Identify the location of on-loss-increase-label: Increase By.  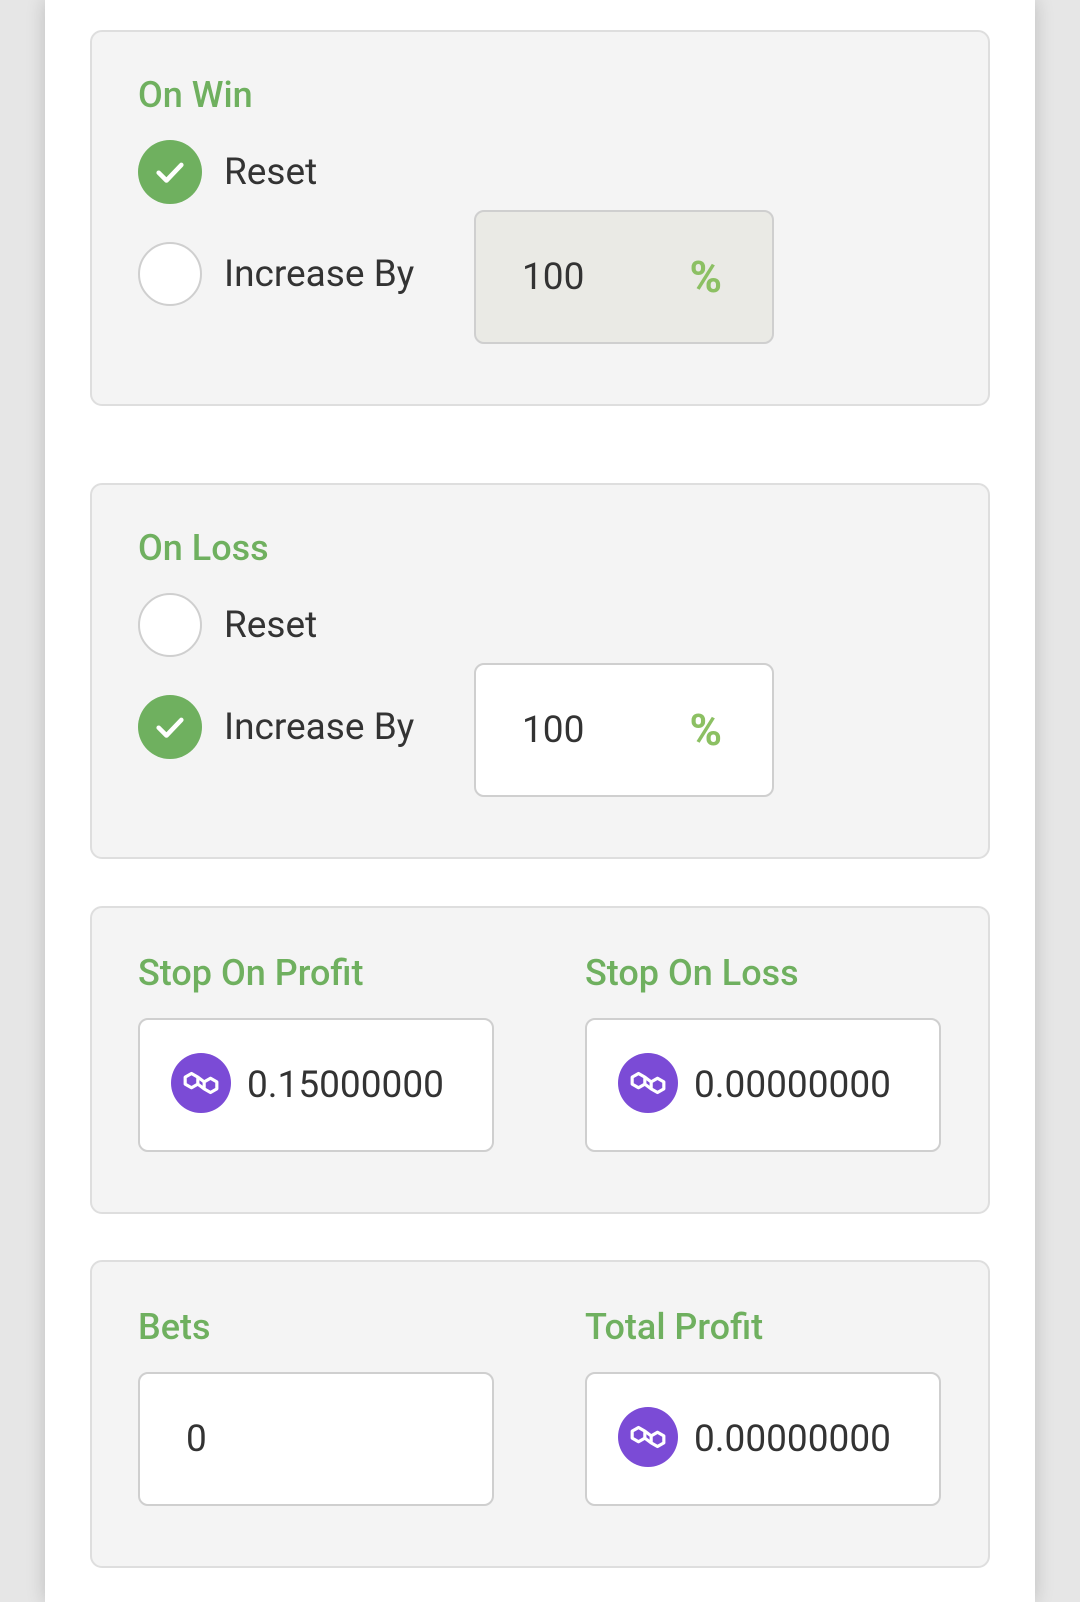
(319, 727).